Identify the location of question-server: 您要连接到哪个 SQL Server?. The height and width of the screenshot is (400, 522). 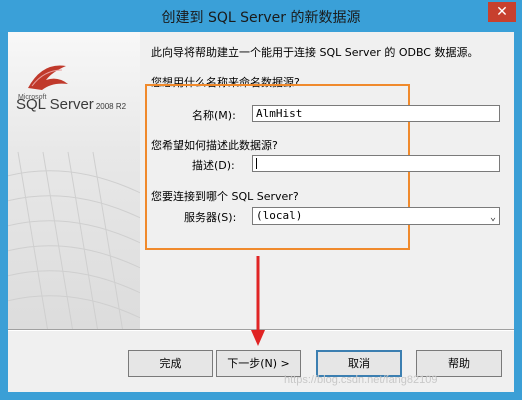
(225, 196).